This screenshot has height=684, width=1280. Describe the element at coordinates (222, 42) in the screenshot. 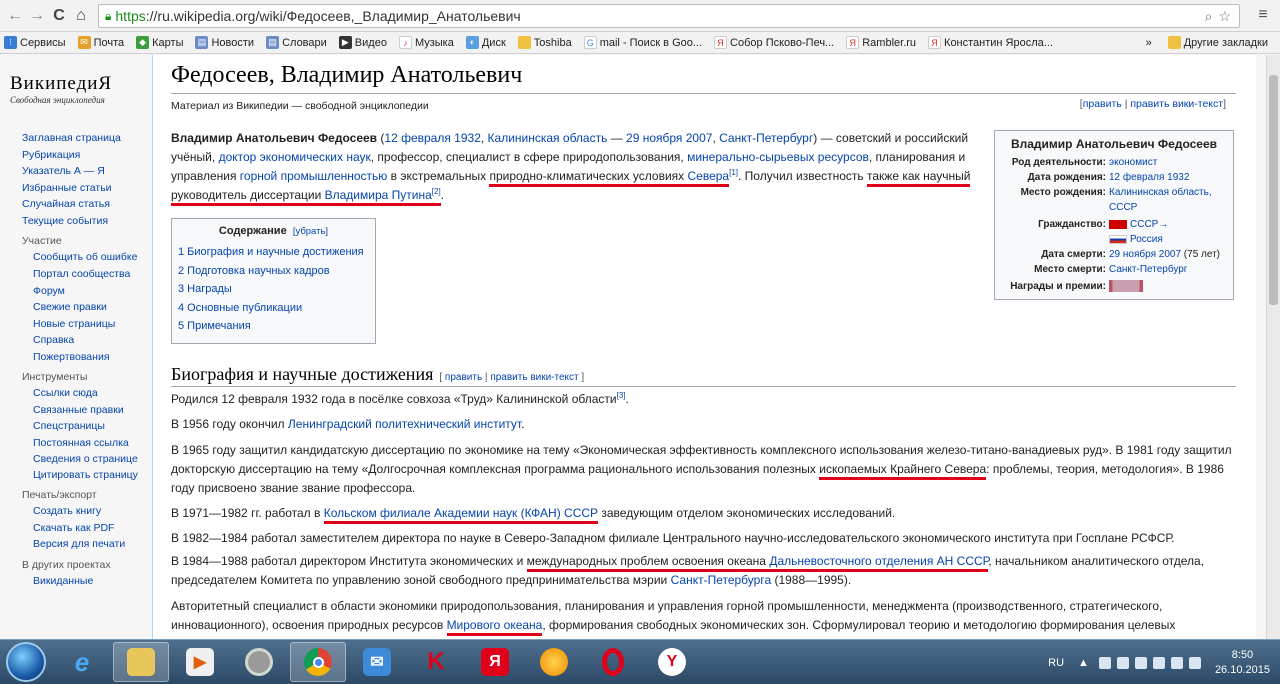

I see `bookmark-news: ▤ Новости` at that location.